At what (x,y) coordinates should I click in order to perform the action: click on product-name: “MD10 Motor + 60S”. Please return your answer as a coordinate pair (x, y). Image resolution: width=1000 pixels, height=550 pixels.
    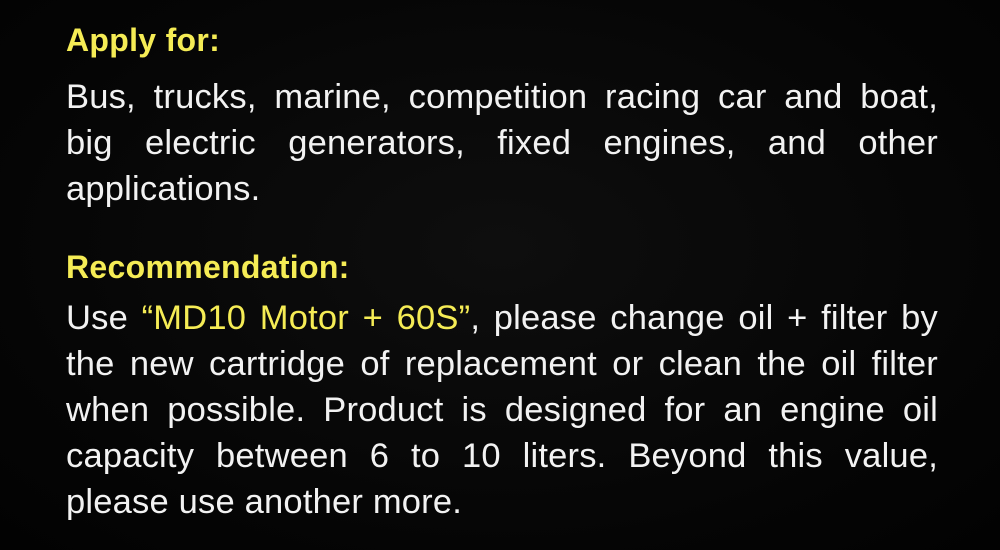
    Looking at the image, I should click on (306, 318).